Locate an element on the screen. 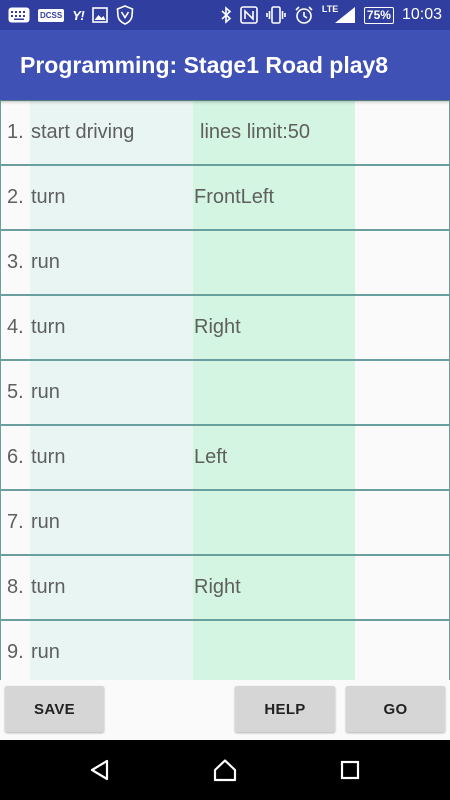 The width and height of the screenshot is (450, 800). program-row: 7. run is located at coordinates (225, 522).